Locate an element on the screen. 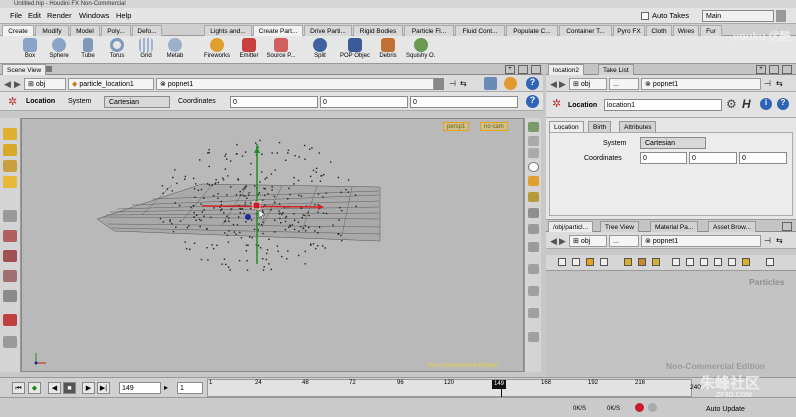 This screenshot has height=417, width=796. right-pane-menu-icon is located at coordinates (787, 69).